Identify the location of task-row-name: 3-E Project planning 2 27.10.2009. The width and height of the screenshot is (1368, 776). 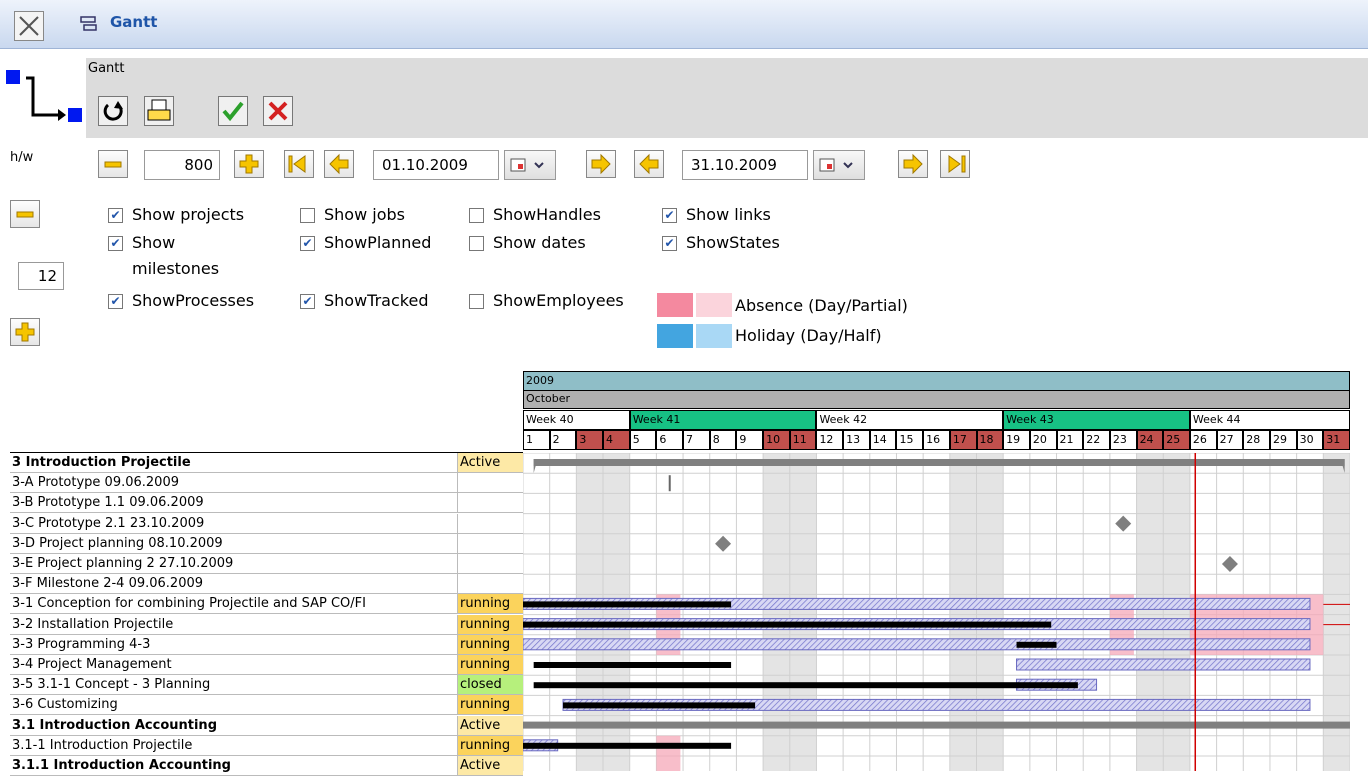
(233, 564).